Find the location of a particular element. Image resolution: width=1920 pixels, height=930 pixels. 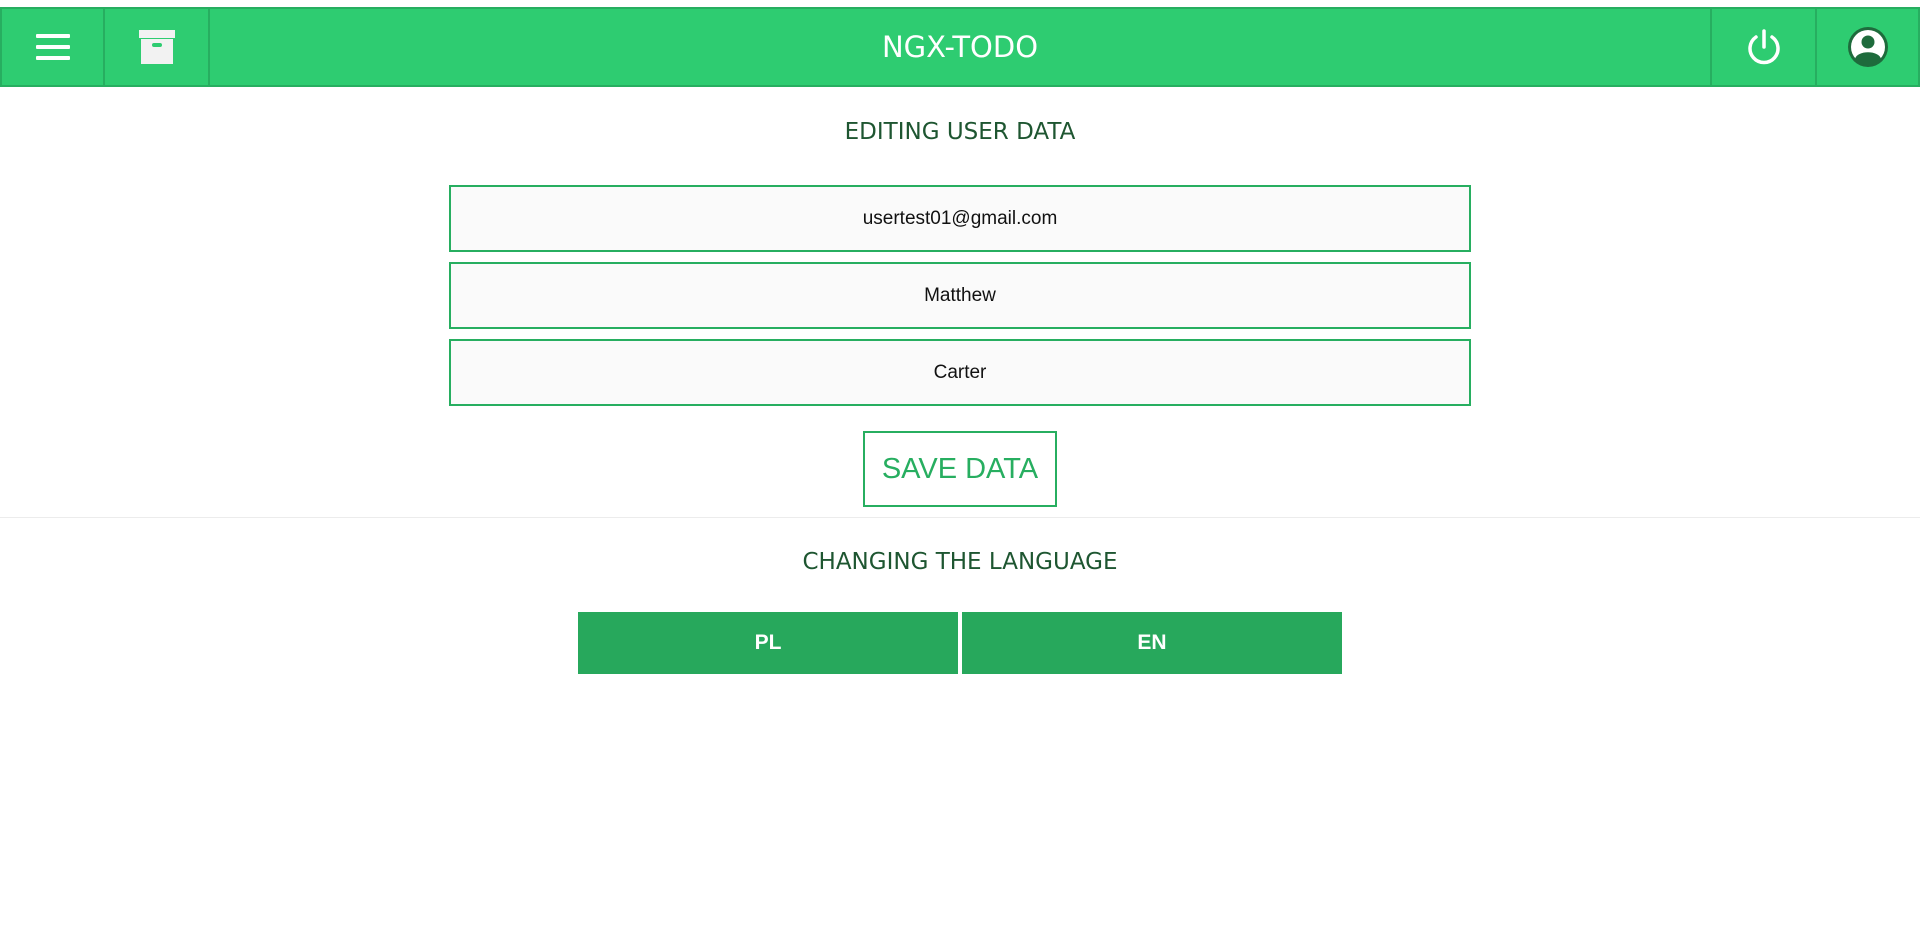

top-strip is located at coordinates (960, 3).